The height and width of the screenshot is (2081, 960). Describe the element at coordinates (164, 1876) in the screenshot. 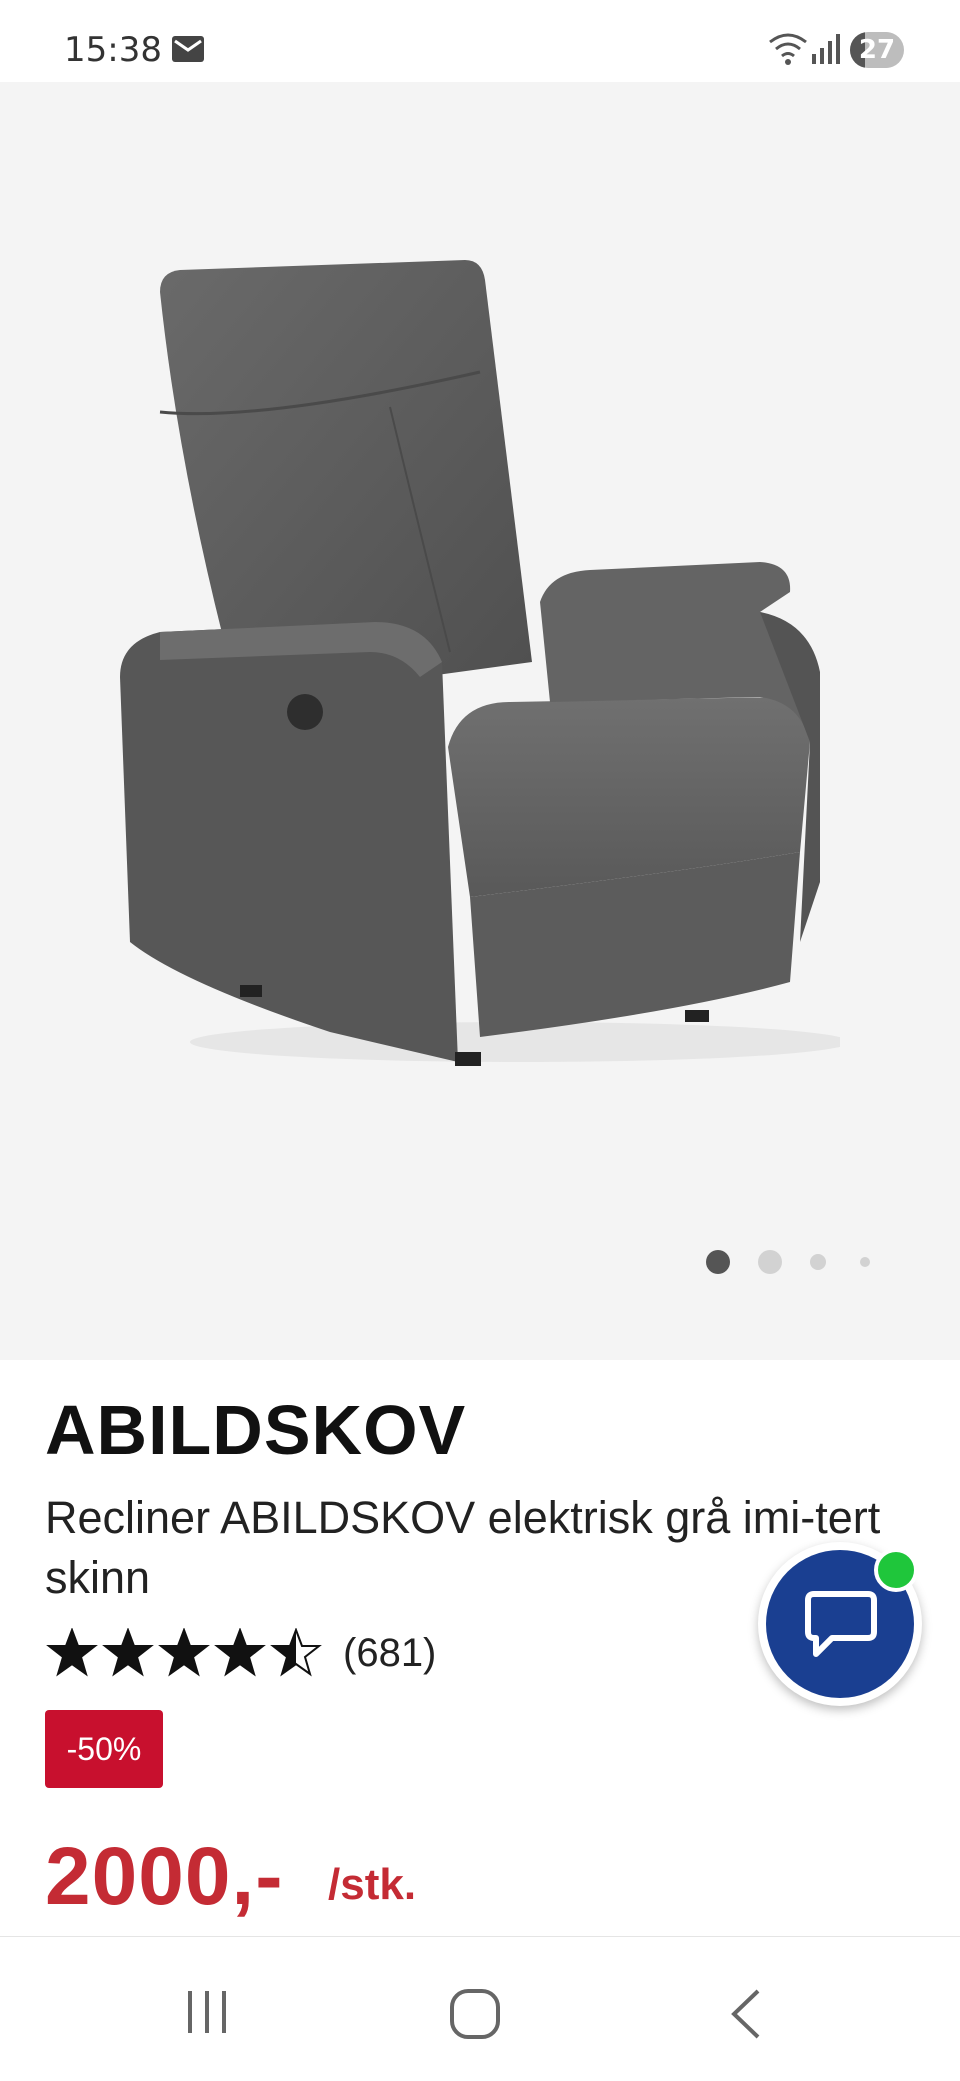

I see `product-price: 2000,-` at that location.